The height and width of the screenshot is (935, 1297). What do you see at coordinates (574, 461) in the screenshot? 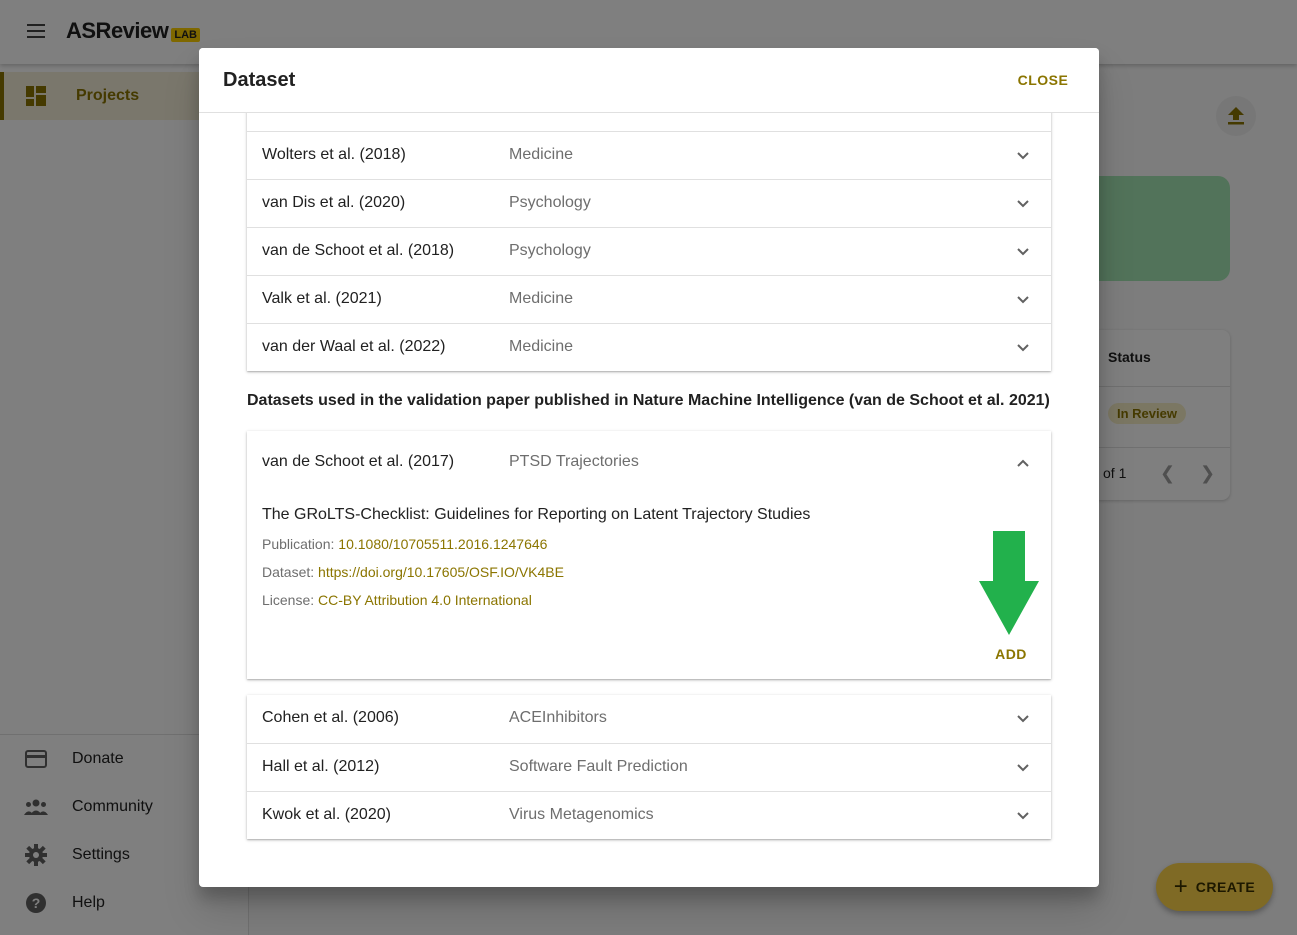
I see `dataset-topic: PTSD Trajectories` at bounding box center [574, 461].